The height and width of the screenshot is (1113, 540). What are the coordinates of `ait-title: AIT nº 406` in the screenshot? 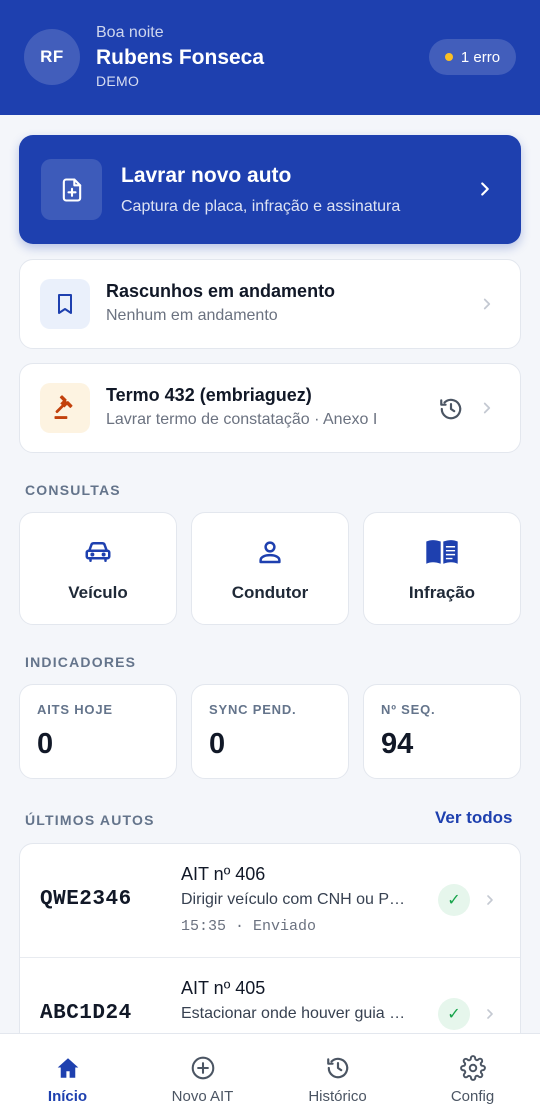 It's located at (223, 874).